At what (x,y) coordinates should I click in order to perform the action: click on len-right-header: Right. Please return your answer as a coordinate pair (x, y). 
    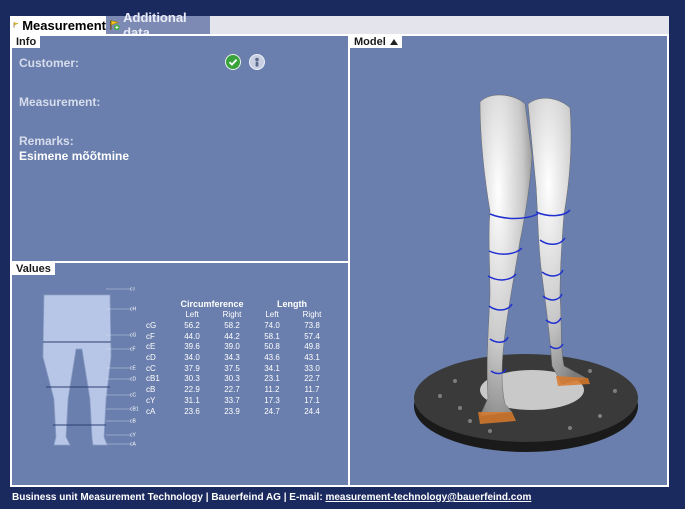
    Looking at the image, I should click on (312, 315).